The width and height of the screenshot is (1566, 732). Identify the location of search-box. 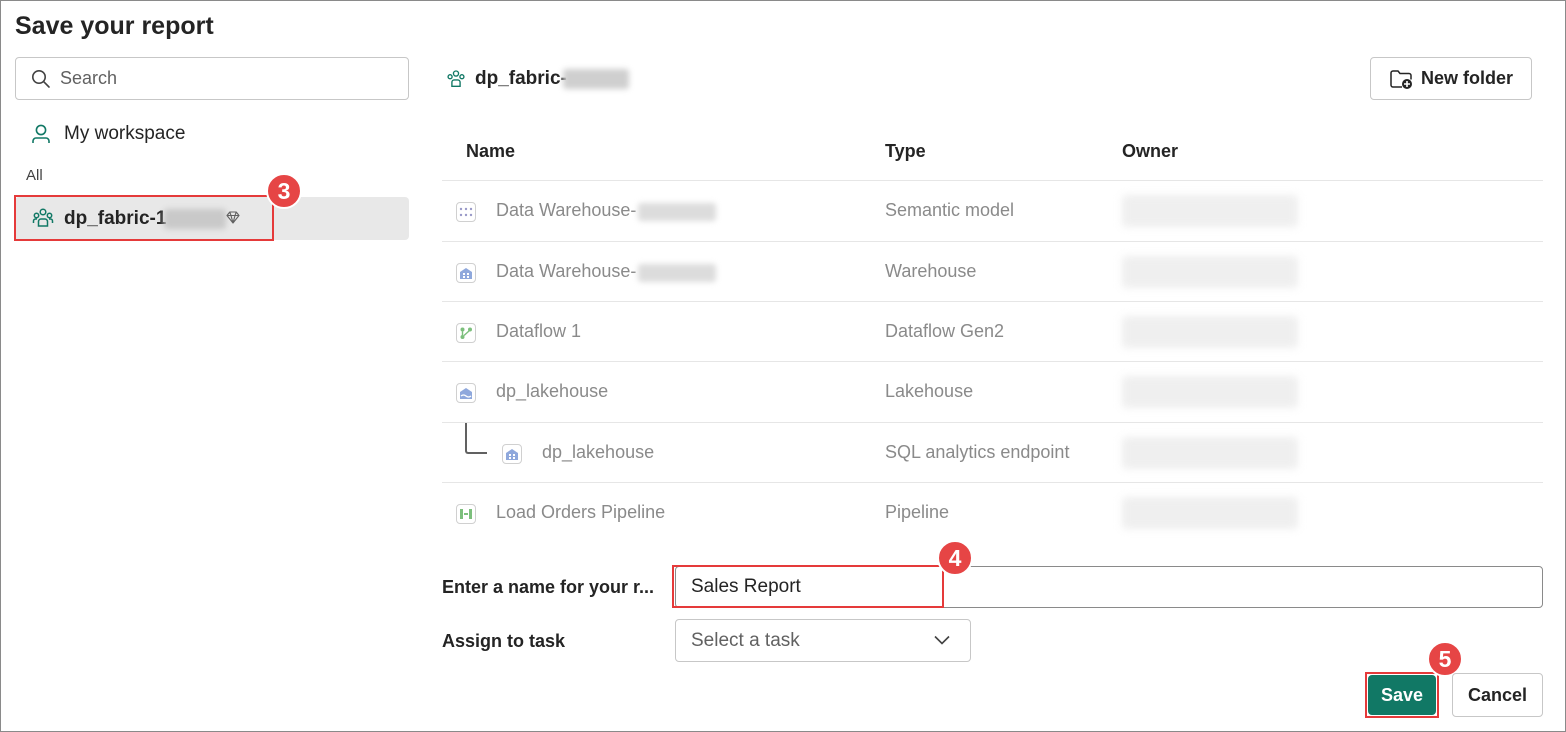
(212, 78).